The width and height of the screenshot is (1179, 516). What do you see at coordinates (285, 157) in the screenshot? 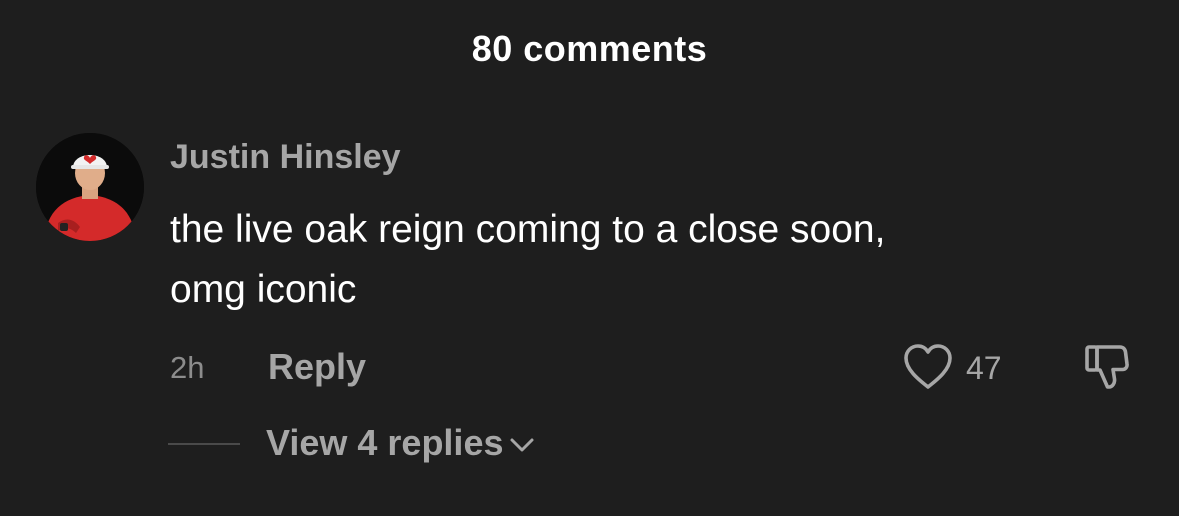
I see `comment-author: Justin Hinsley` at bounding box center [285, 157].